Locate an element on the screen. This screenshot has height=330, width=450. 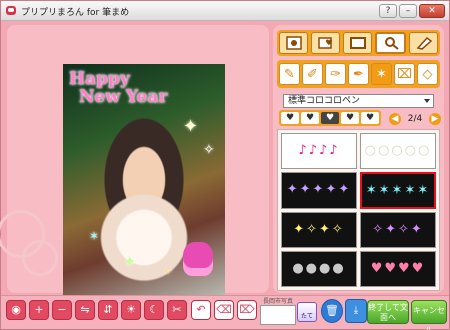
marker-icon: ✐ is located at coordinates (312, 74).